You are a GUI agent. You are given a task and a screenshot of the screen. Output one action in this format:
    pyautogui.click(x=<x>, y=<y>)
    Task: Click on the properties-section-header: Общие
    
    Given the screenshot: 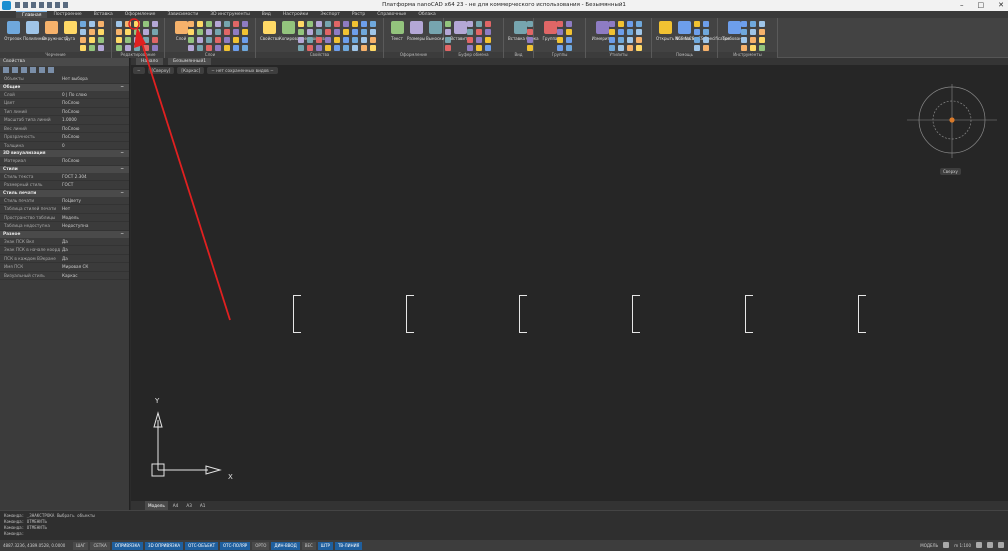 What is the action you would take?
    pyautogui.click(x=64, y=87)
    